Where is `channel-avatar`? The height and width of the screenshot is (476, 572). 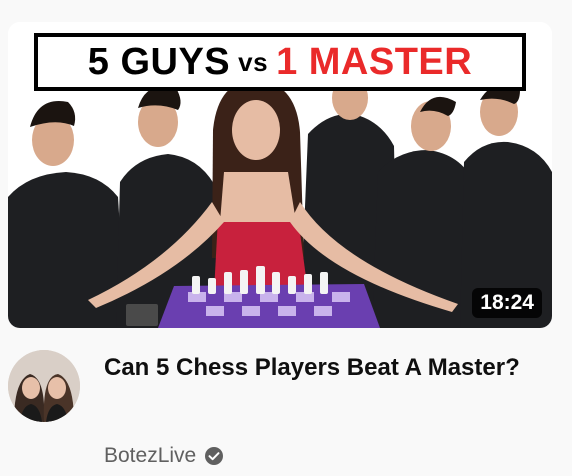
channel-avatar is located at coordinates (44, 386).